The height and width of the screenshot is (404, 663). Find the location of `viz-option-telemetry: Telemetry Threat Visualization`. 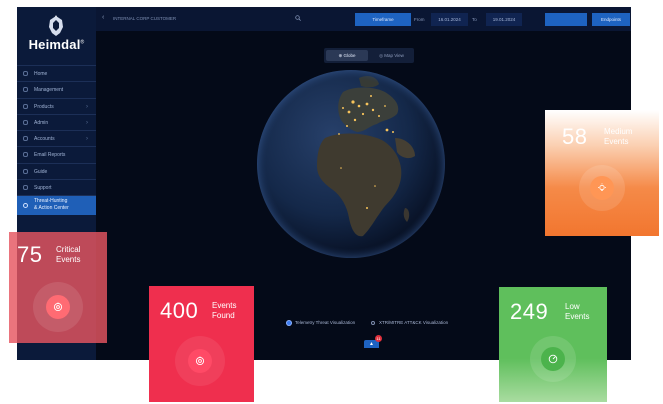

viz-option-telemetry: Telemetry Threat Visualization is located at coordinates (321, 322).